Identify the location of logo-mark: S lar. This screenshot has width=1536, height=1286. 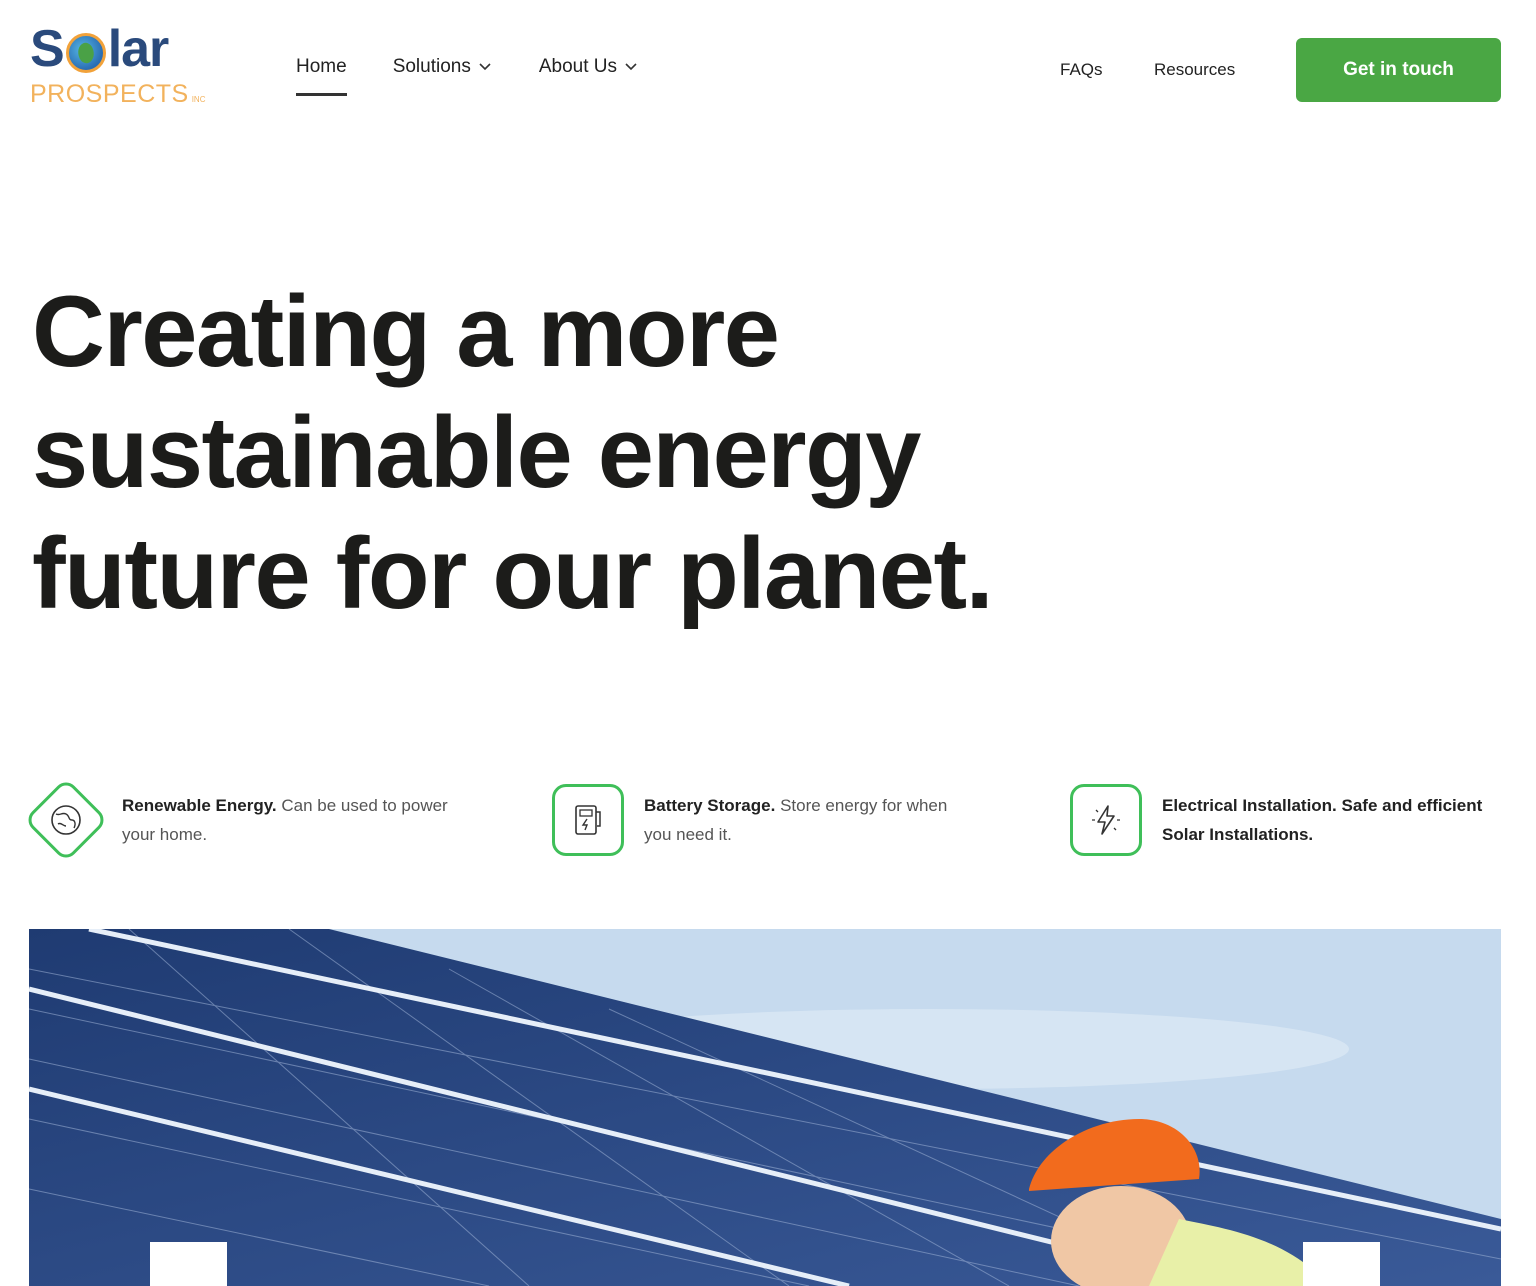
(130, 49).